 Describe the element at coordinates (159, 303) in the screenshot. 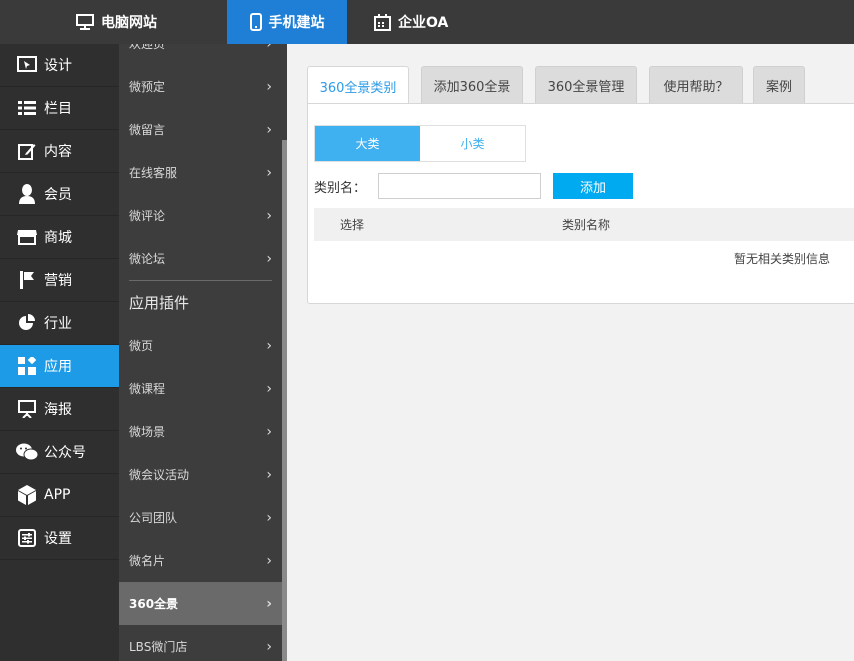

I see `submenu-section-title: 应用插件` at that location.